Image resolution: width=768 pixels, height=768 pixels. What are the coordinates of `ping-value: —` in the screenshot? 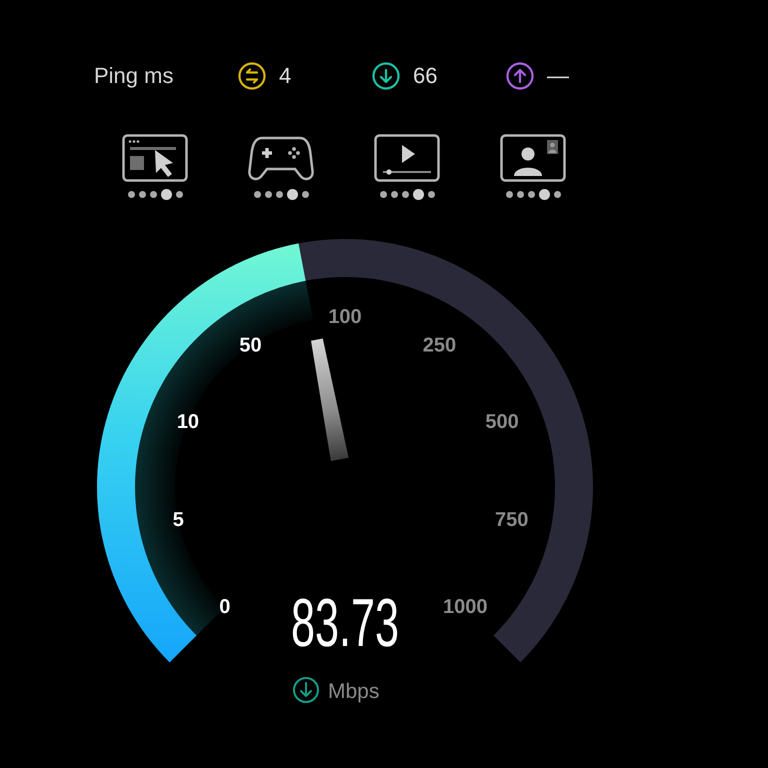 It's located at (558, 76).